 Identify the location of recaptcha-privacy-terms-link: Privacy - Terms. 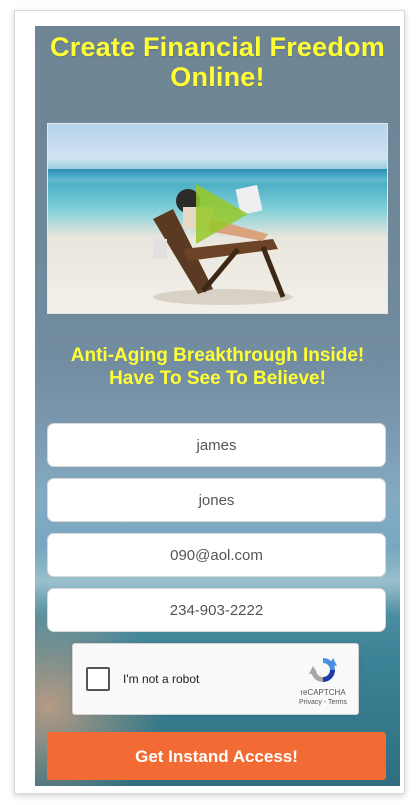
(323, 702).